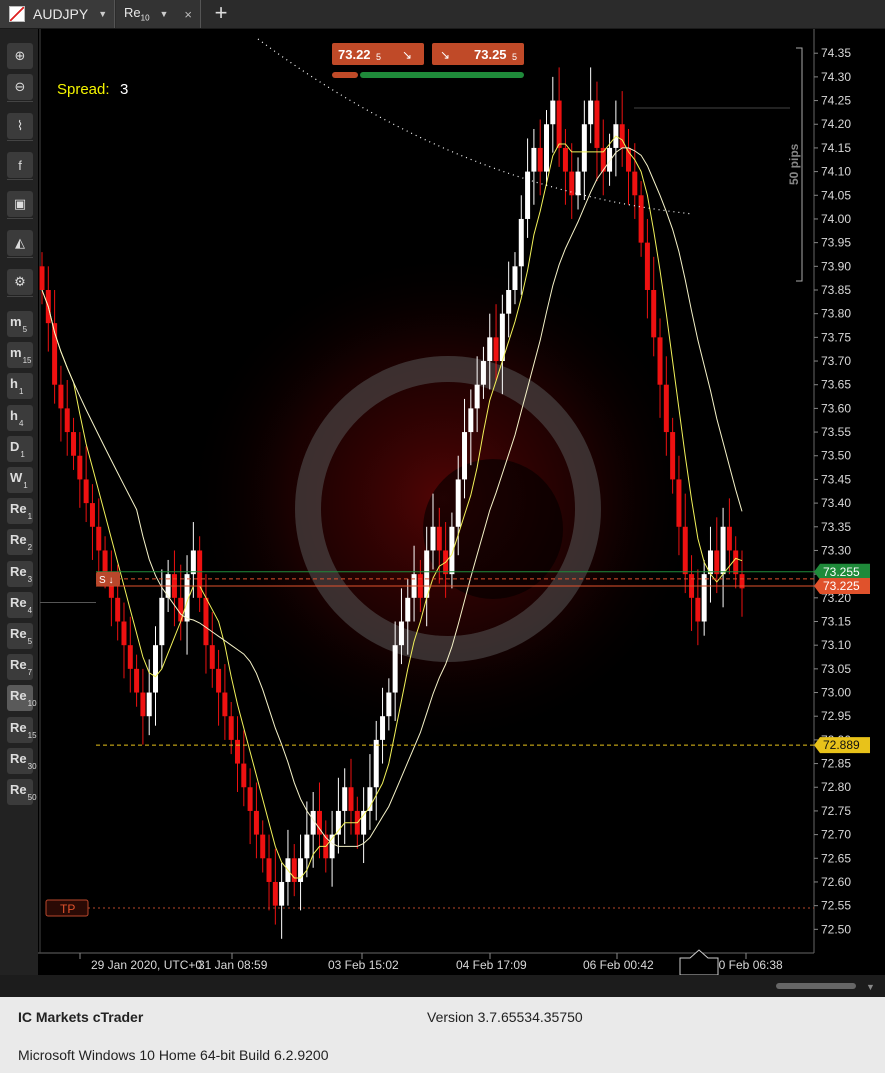 The image size is (885, 1073). Describe the element at coordinates (22, 729) in the screenshot. I see `timeframe-button-re15: Re 15` at that location.